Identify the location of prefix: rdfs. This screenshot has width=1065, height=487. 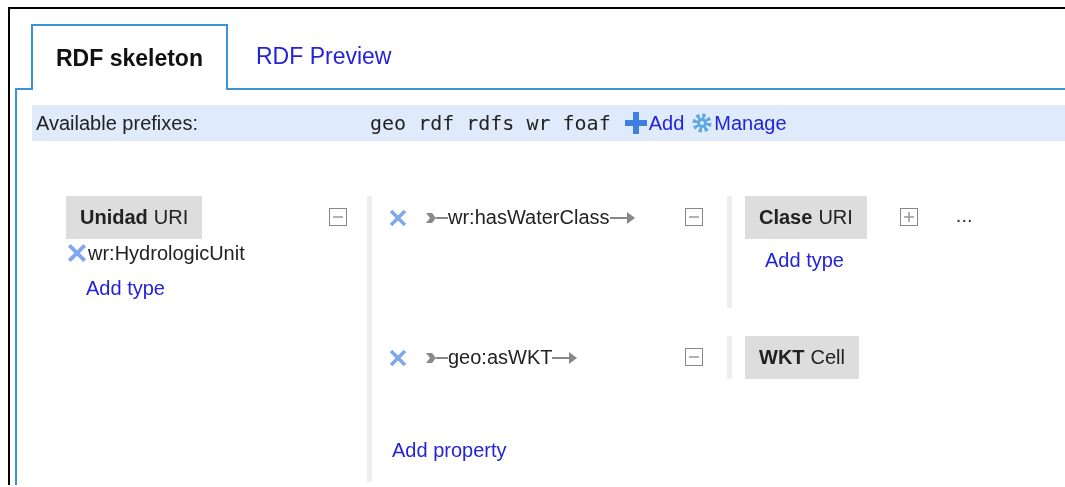
(490, 123).